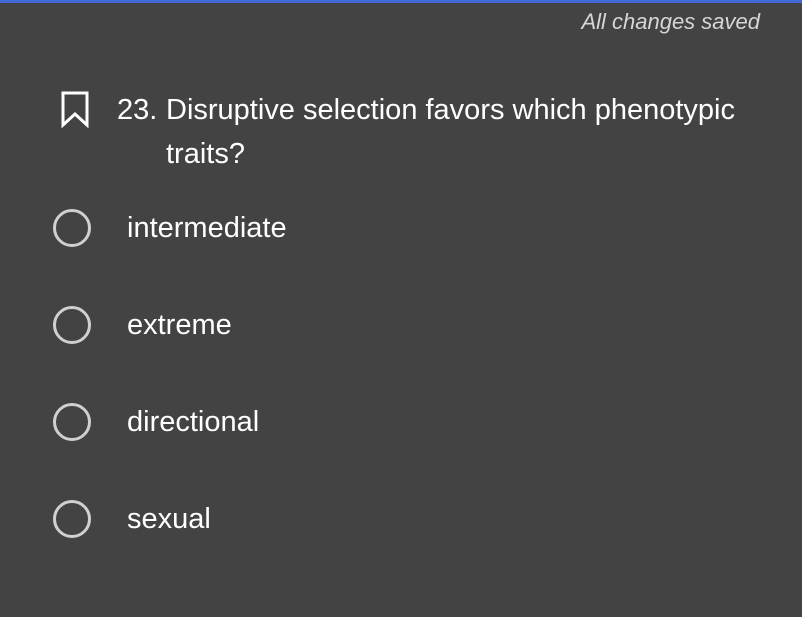  I want to click on save-status-text: All changes saved, so click(670, 21).